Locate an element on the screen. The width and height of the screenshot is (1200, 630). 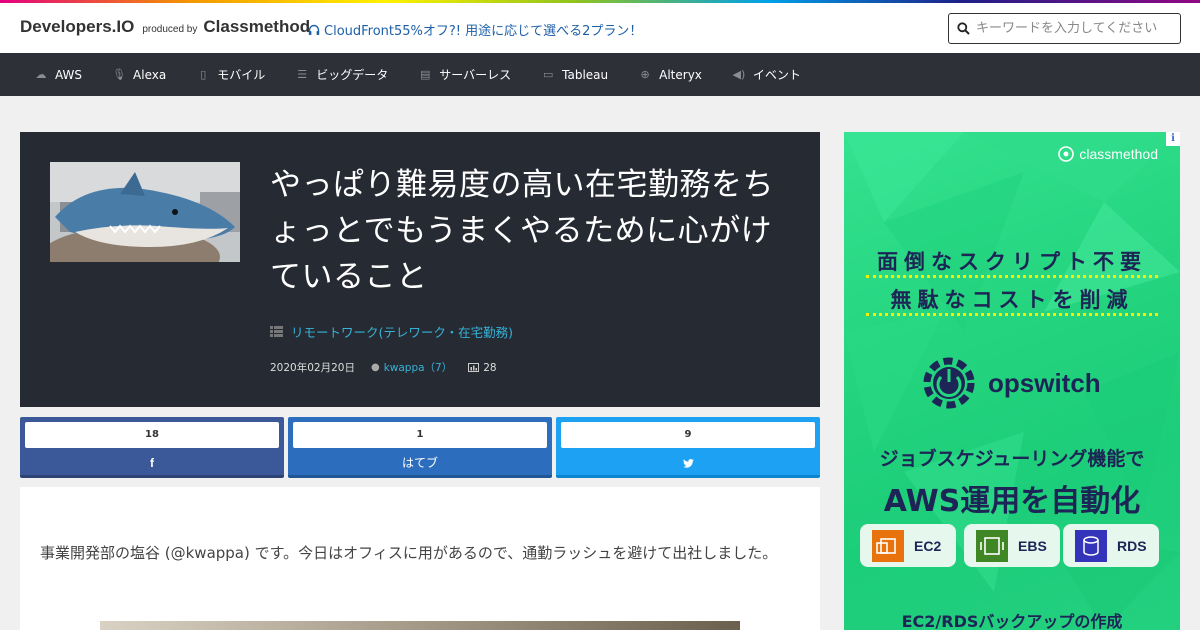
headphones-icon is located at coordinates (314, 29).